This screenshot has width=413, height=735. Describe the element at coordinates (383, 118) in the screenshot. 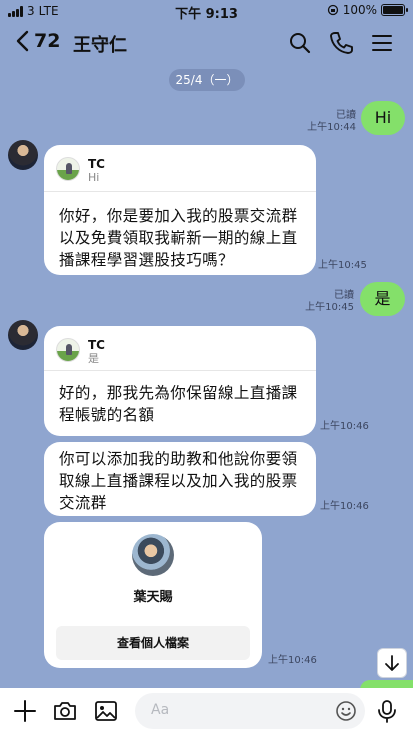

I see `sent-message-bubble: Hi` at that location.